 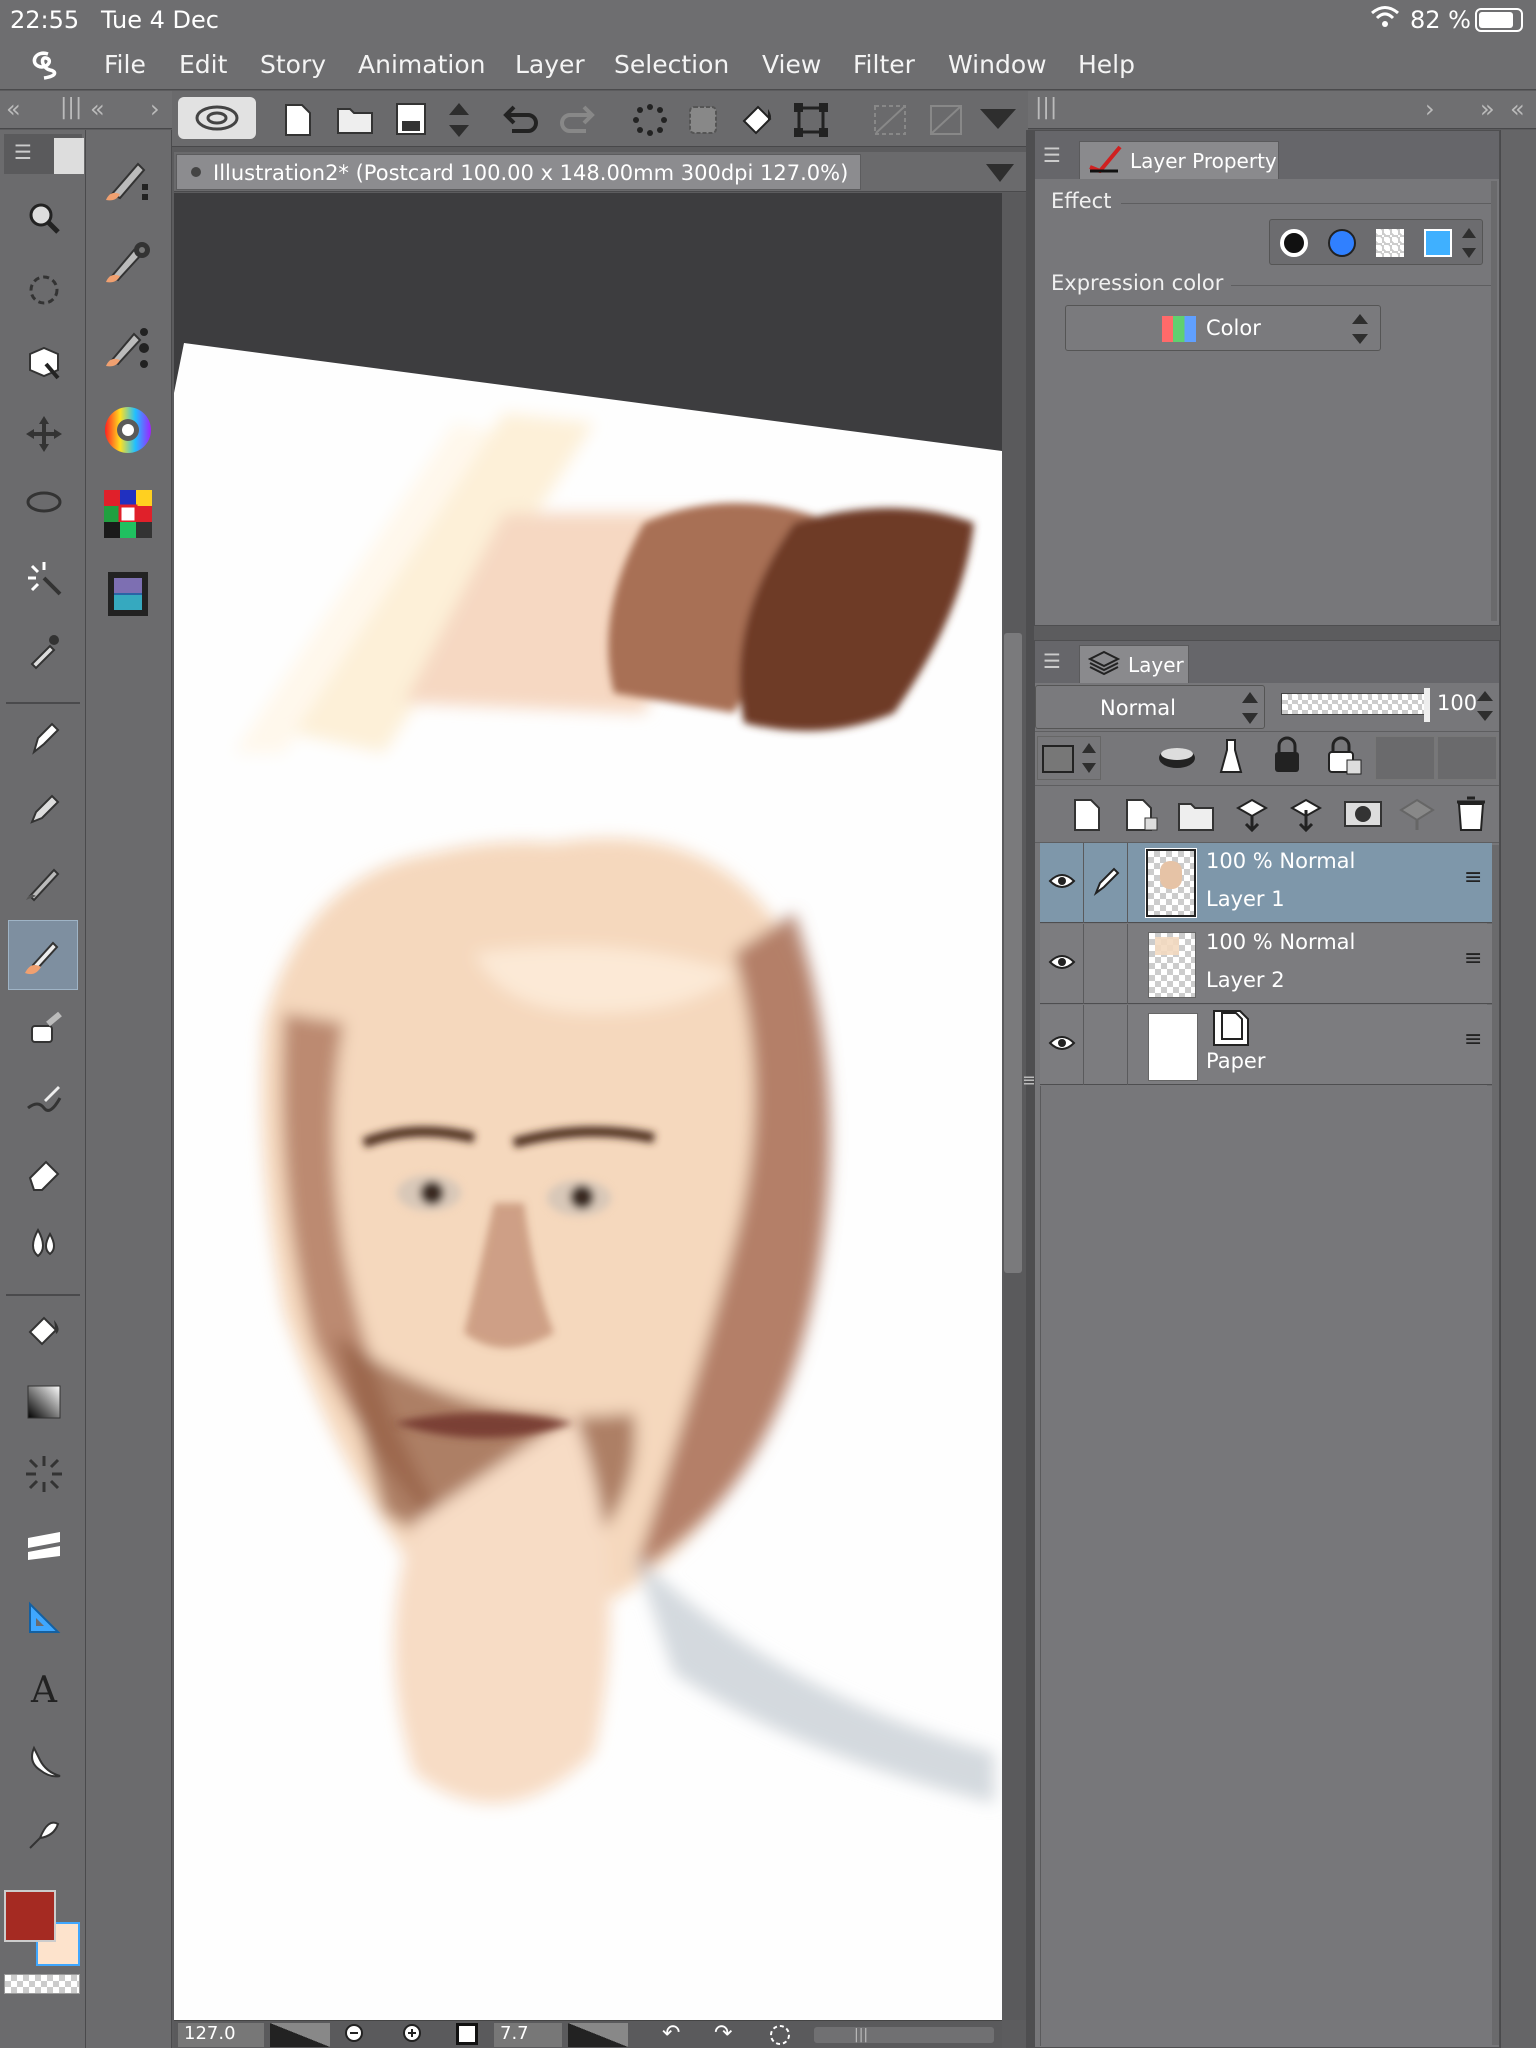 I want to click on undo-icon, so click(x=522, y=121).